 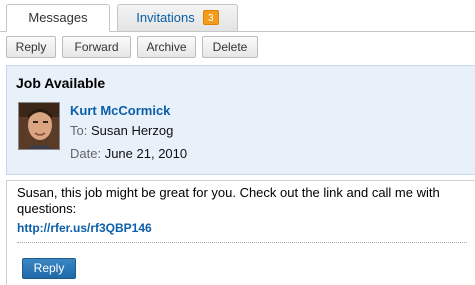 What do you see at coordinates (210, 17) in the screenshot?
I see `invitations-count-badge: 3` at bounding box center [210, 17].